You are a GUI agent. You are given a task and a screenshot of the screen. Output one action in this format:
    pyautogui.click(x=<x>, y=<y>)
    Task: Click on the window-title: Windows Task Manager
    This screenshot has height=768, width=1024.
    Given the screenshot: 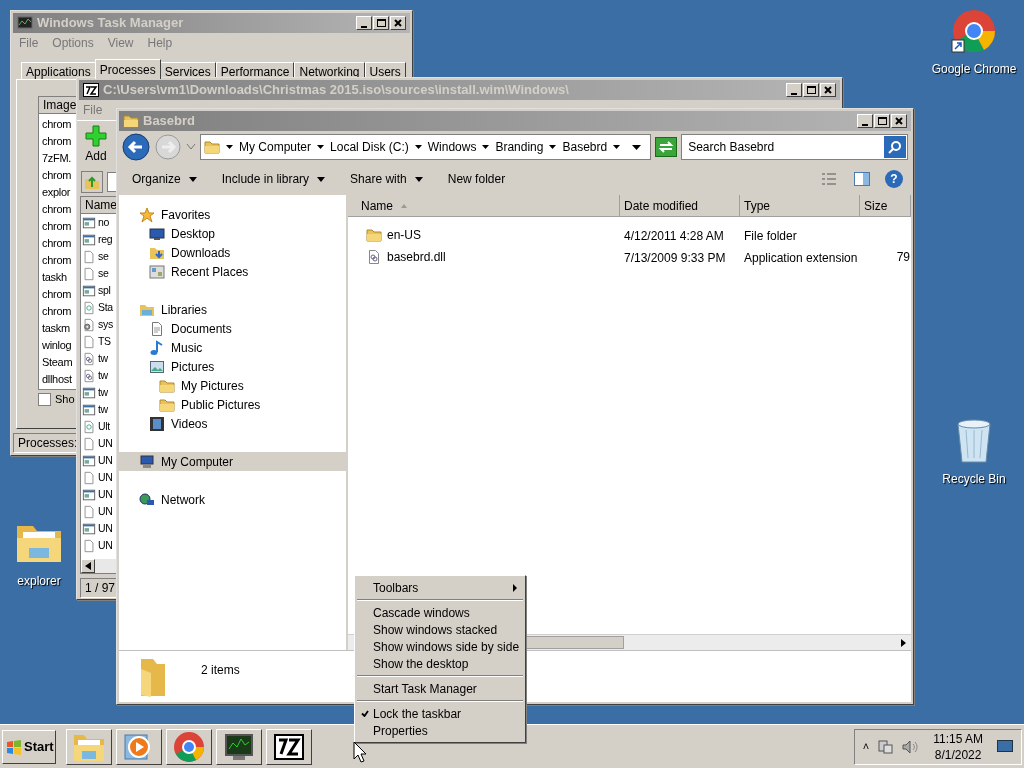 What is the action you would take?
    pyautogui.click(x=111, y=23)
    